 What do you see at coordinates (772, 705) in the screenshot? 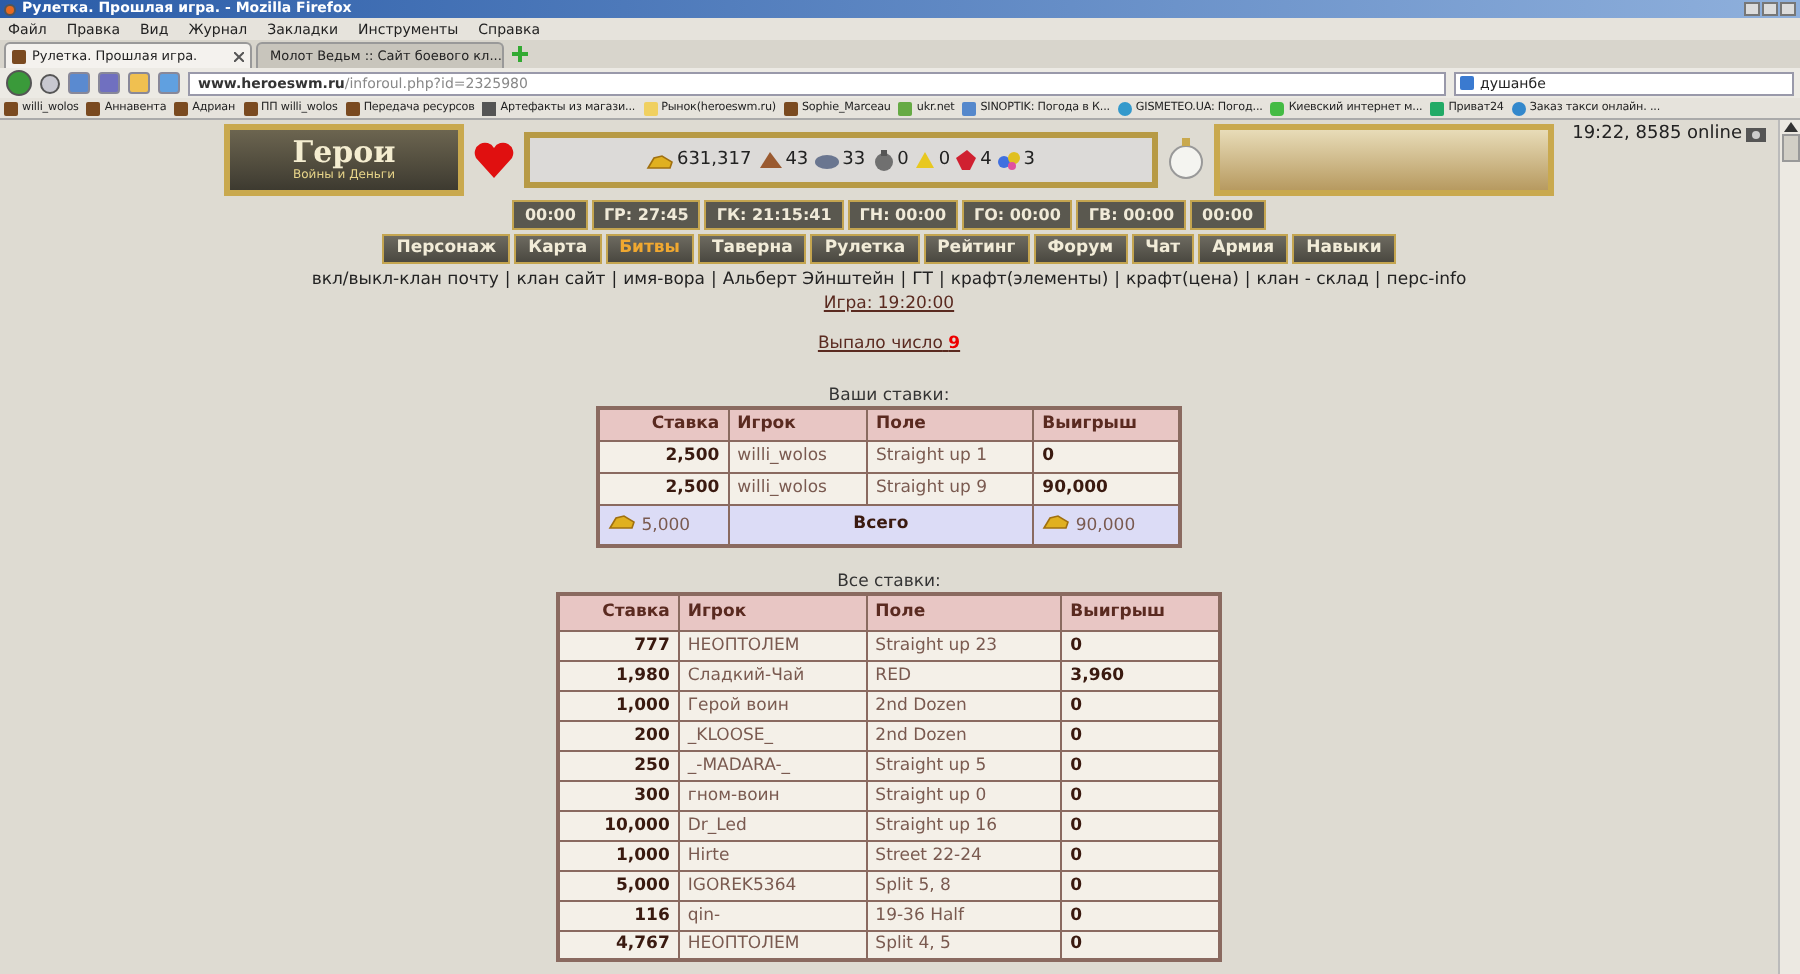
I see `player-cell: Герой воин` at bounding box center [772, 705].